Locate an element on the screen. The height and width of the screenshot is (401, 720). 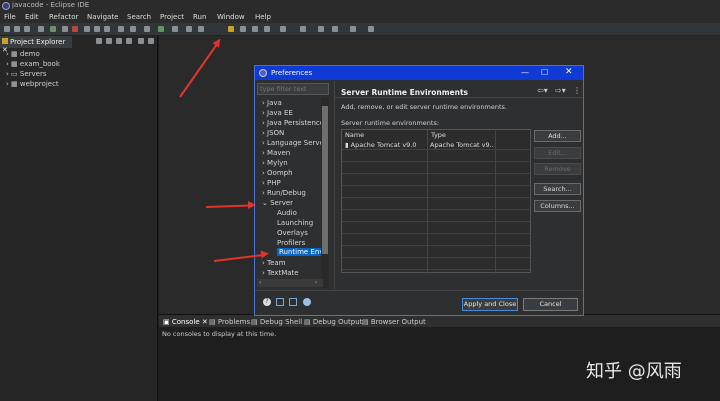
debug-icon is located at coordinates (41, 29).